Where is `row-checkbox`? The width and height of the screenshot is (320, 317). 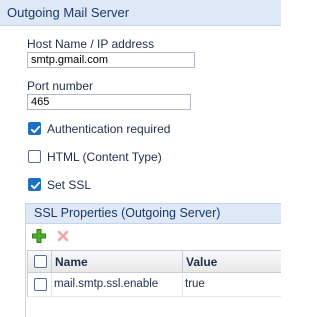 row-checkbox is located at coordinates (40, 284).